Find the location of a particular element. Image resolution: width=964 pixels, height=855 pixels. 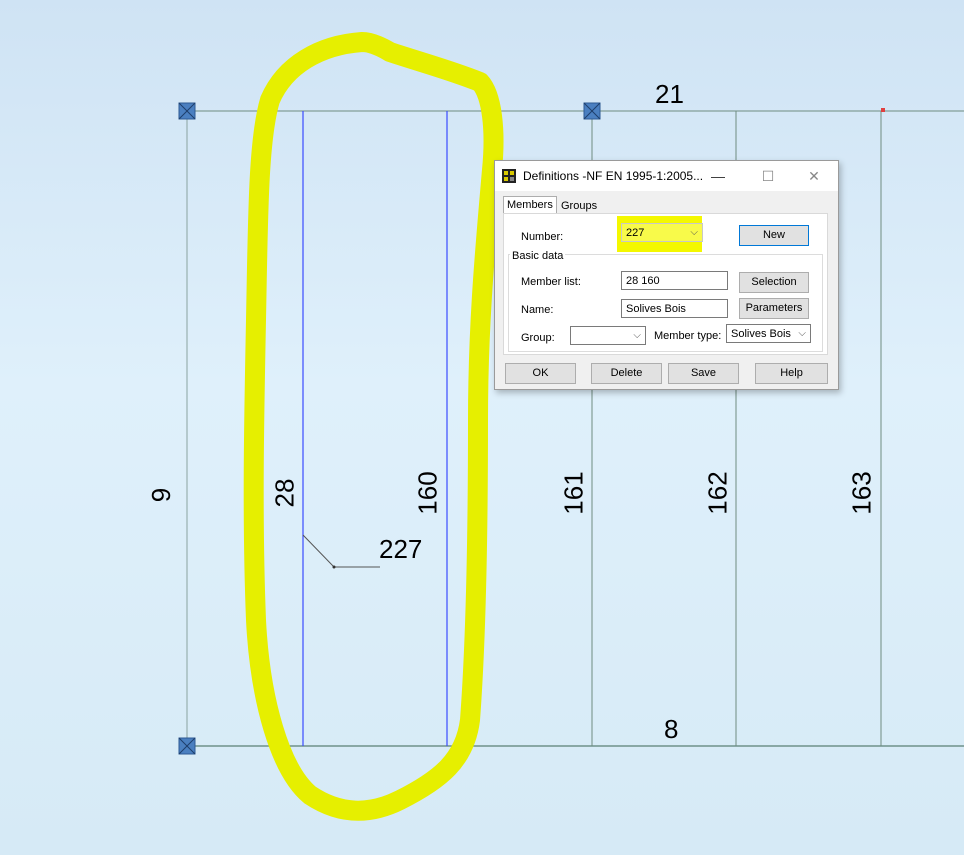

member-type-combo: Solives Bois ⌵ is located at coordinates (768, 333).